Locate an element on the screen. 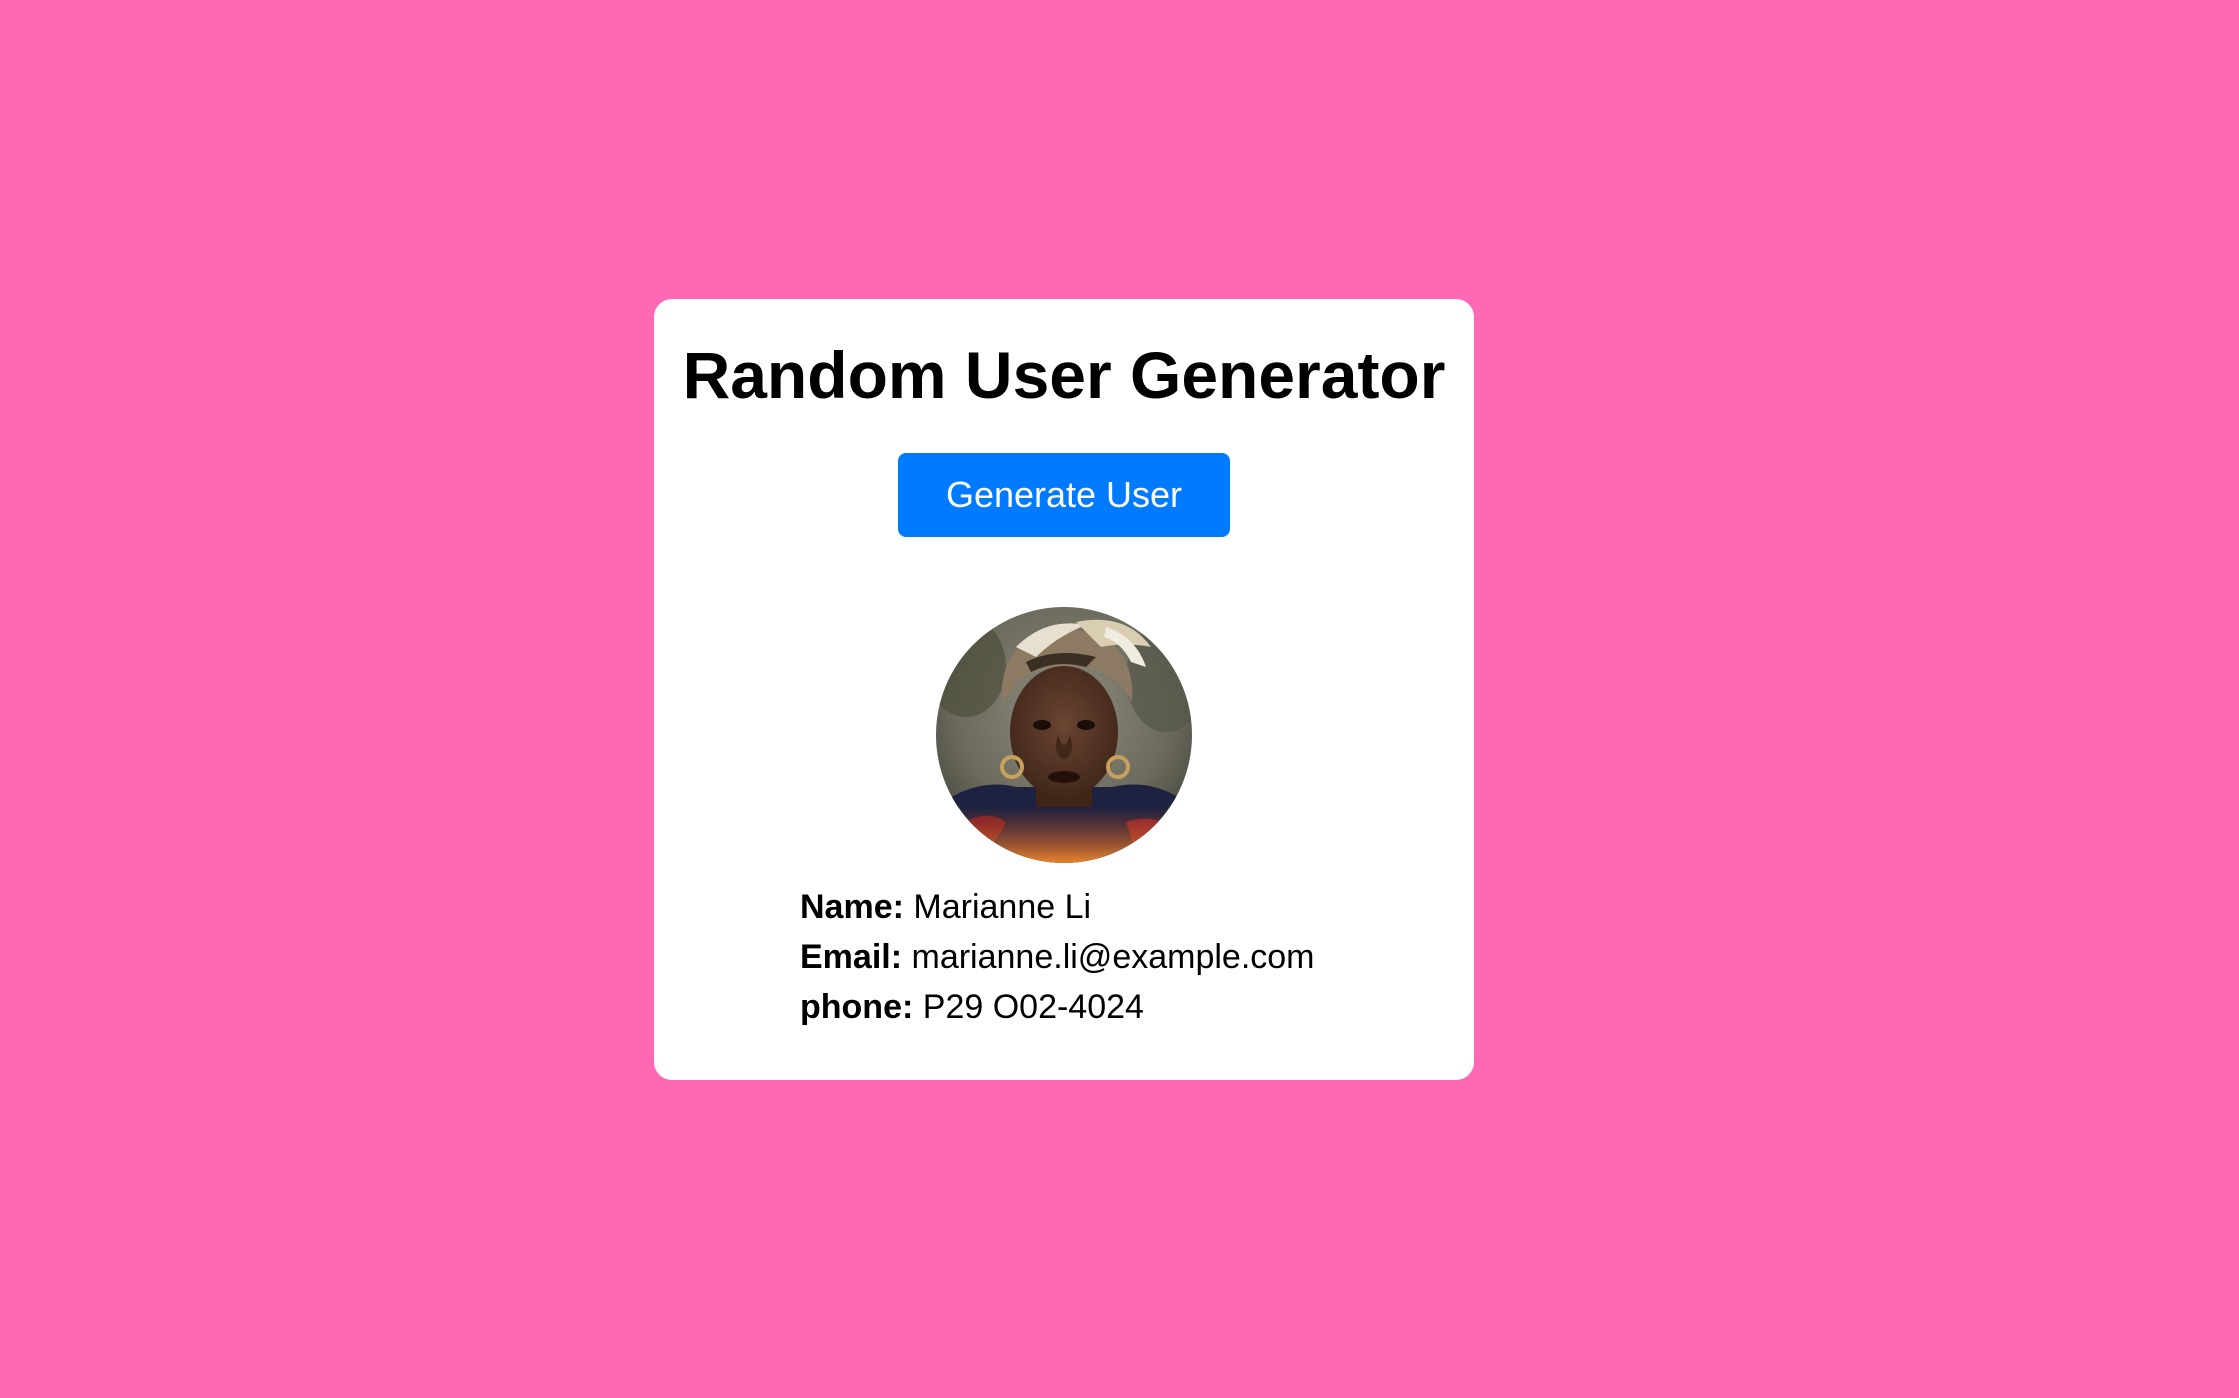  user-portrait-icon is located at coordinates (1064, 735).